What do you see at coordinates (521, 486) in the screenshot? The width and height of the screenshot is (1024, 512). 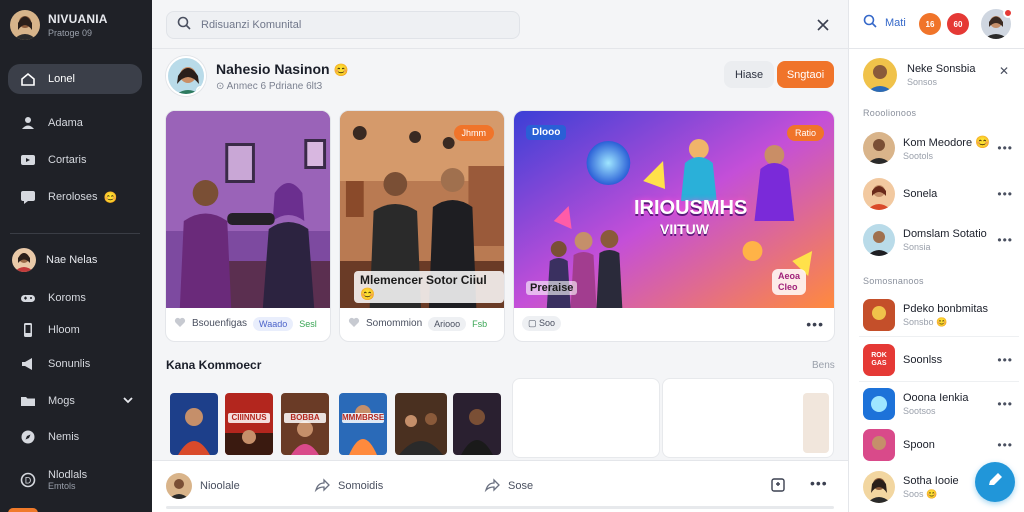 I see `save-label: Sose` at bounding box center [521, 486].